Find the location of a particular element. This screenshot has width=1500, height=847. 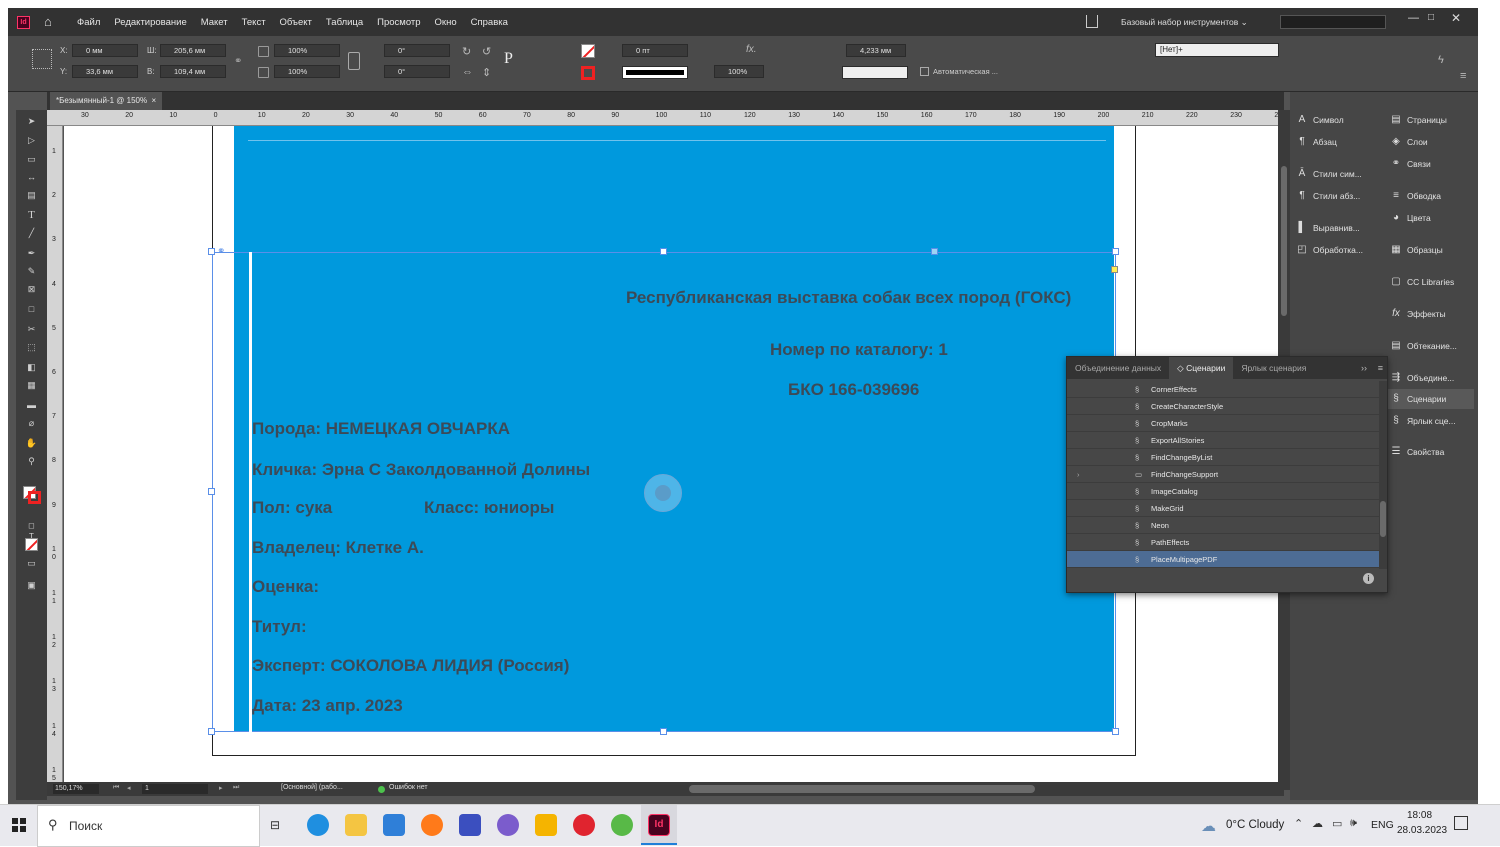

menu-text: Текст is located at coordinates (254, 22).